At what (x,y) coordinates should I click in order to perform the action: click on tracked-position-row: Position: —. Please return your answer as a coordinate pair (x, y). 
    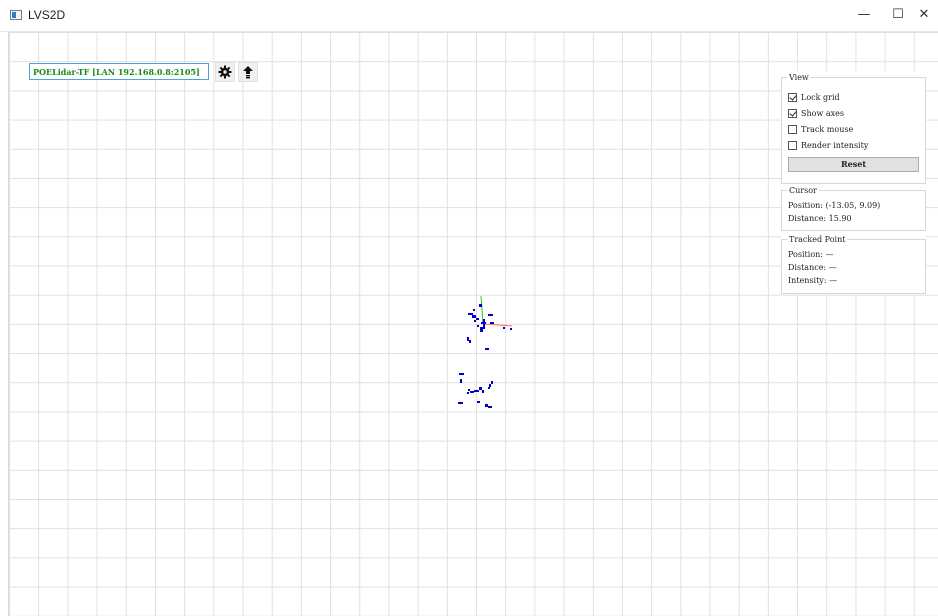
    Looking at the image, I should click on (811, 254).